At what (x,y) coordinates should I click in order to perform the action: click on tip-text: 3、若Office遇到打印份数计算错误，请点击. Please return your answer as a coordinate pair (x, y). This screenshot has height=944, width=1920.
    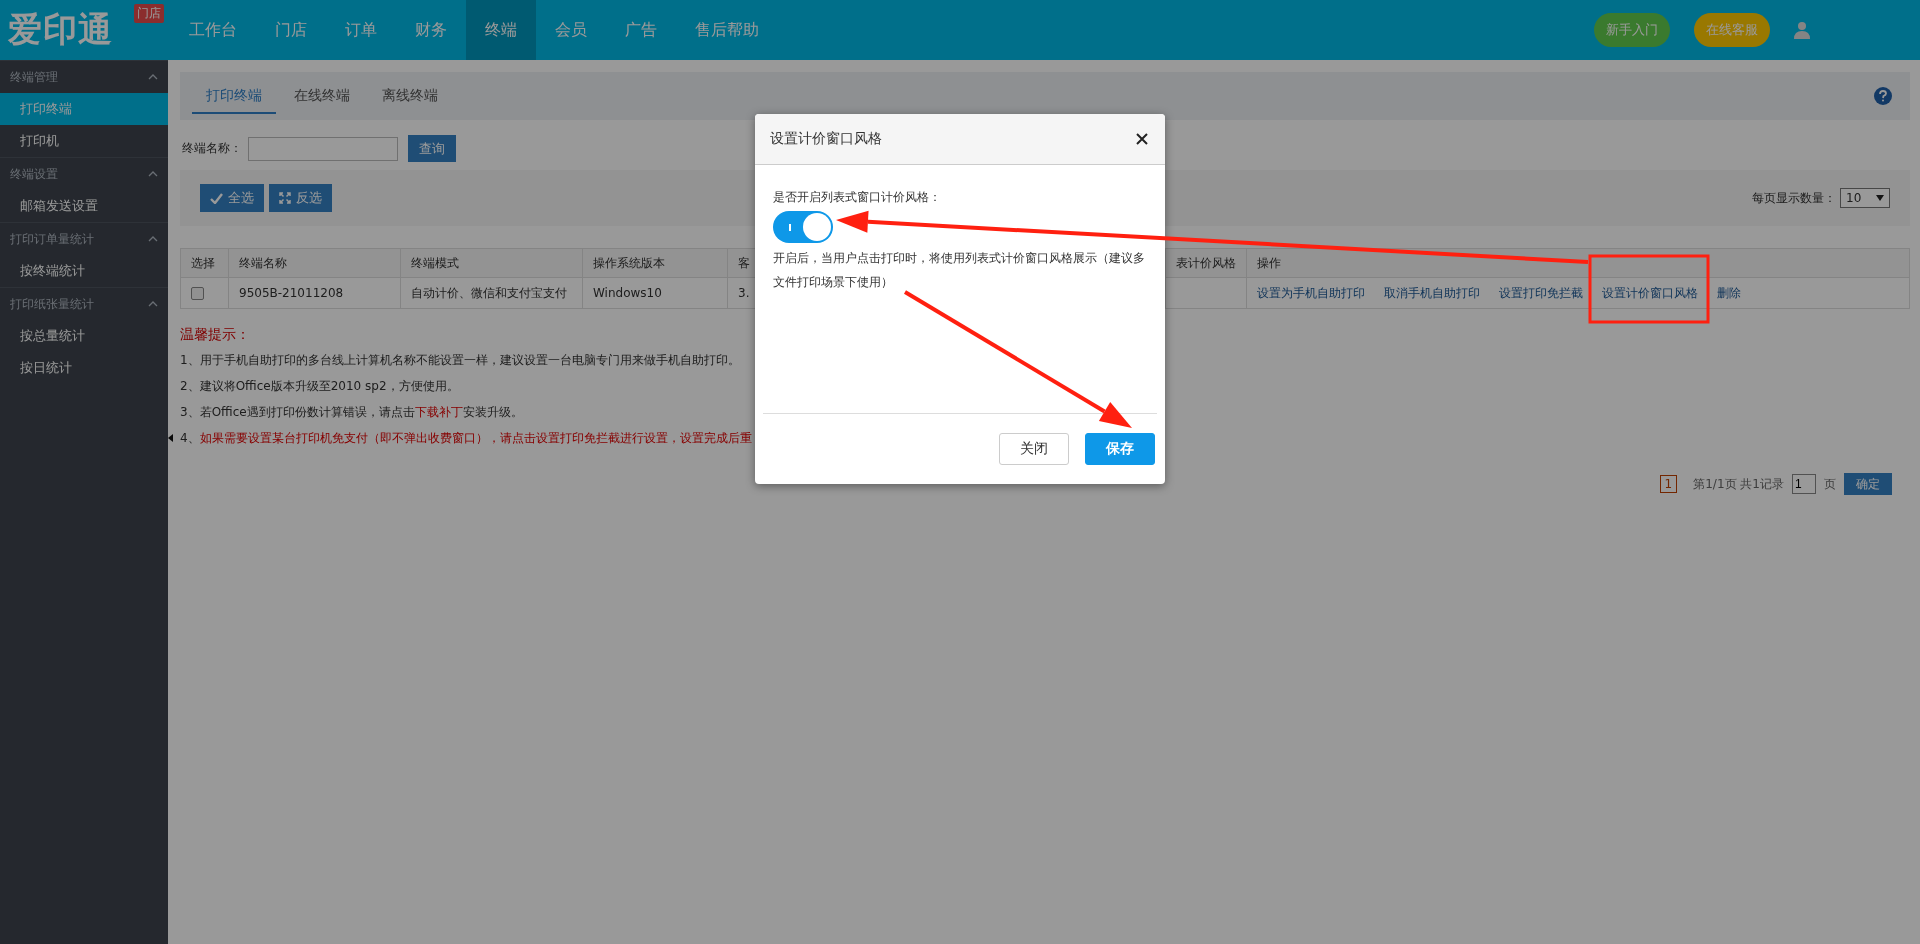
    Looking at the image, I should click on (297, 412).